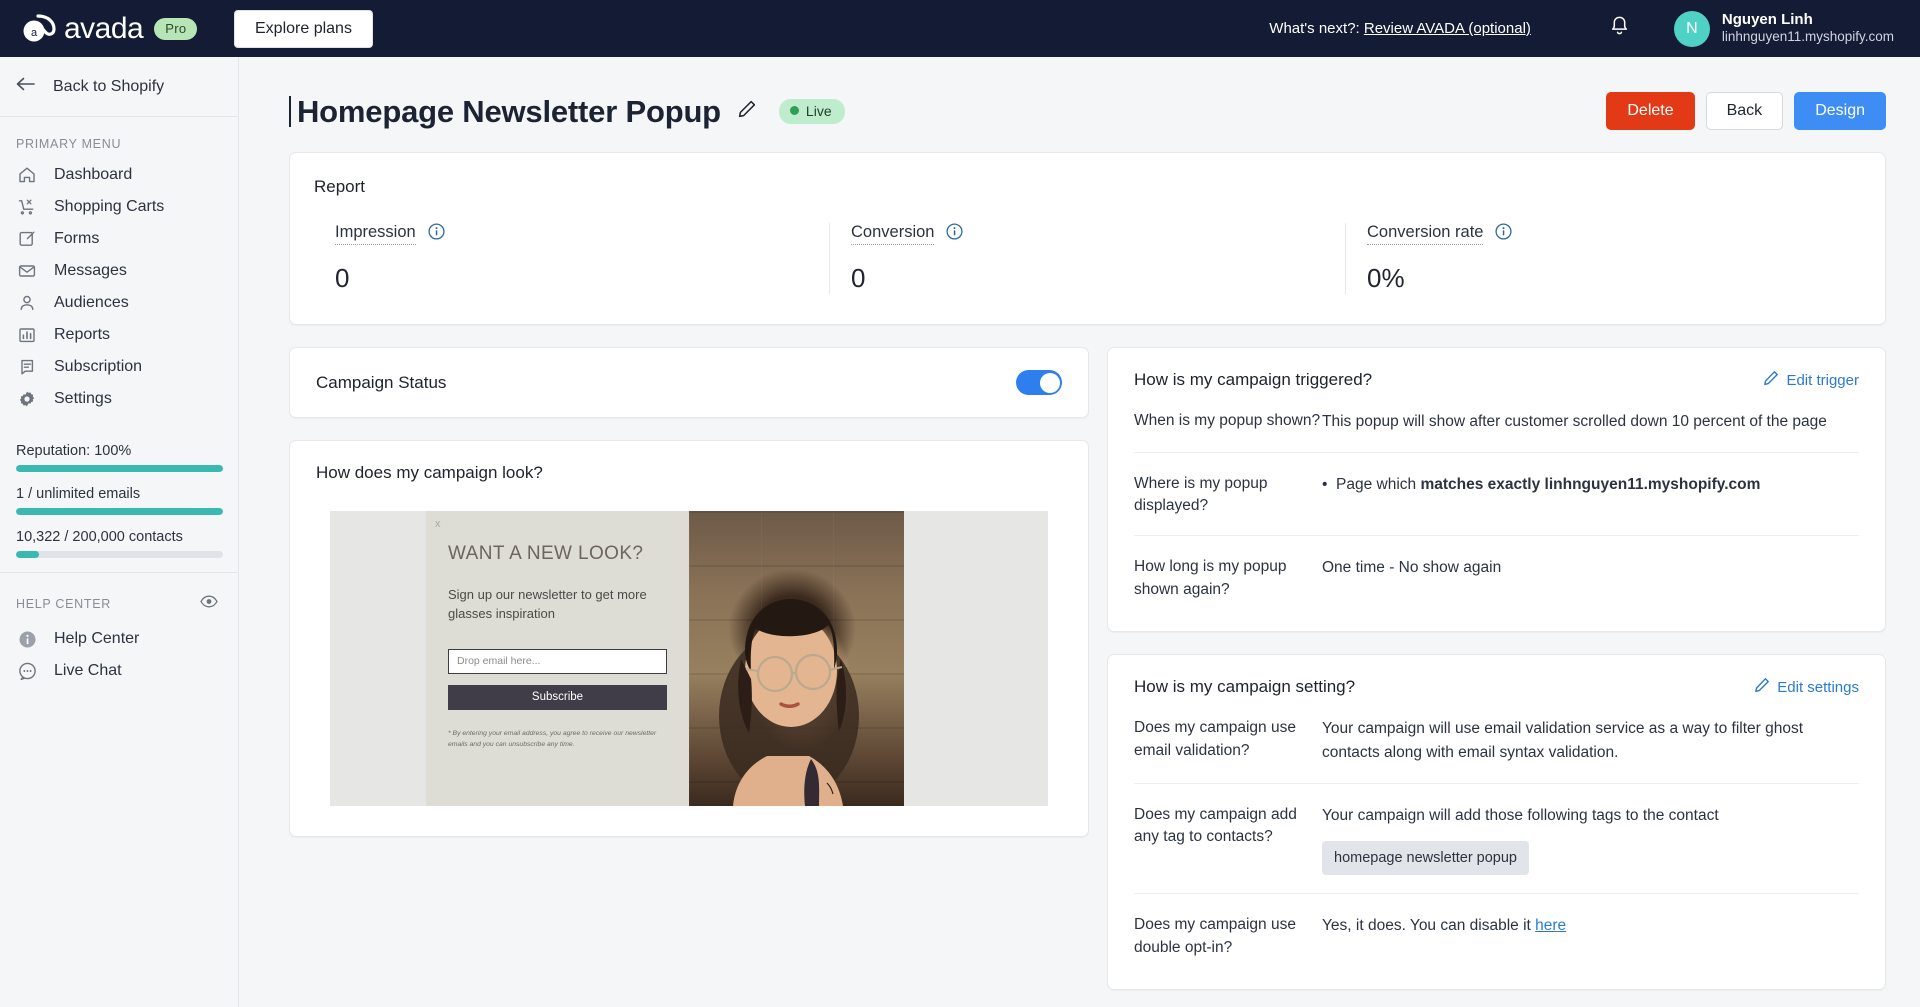 Image resolution: width=1920 pixels, height=1007 pixels. Describe the element at coordinates (796, 658) in the screenshot. I see `woman-with-glasses-photo` at that location.